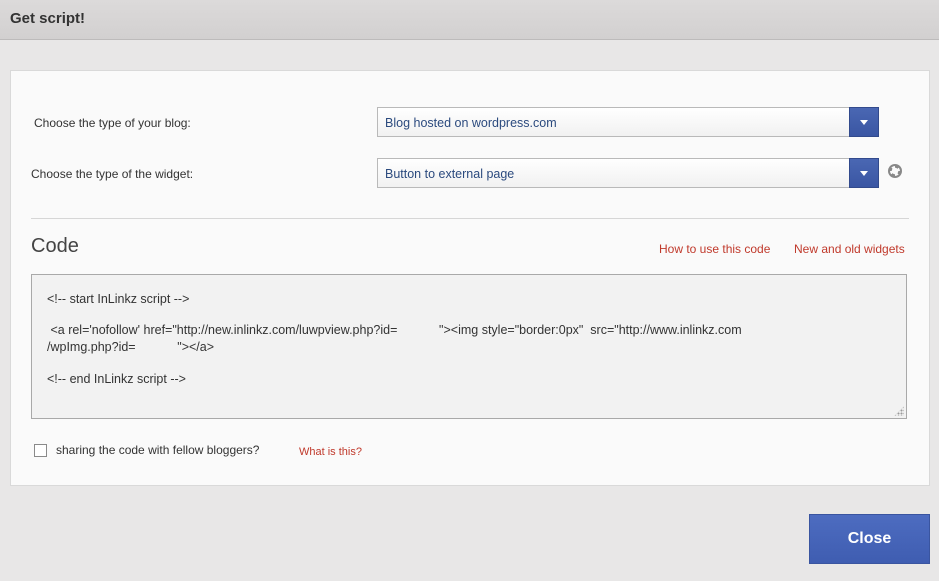 This screenshot has height=581, width=939. Describe the element at coordinates (40, 450) in the screenshot. I see `share-code-checkbox` at that location.